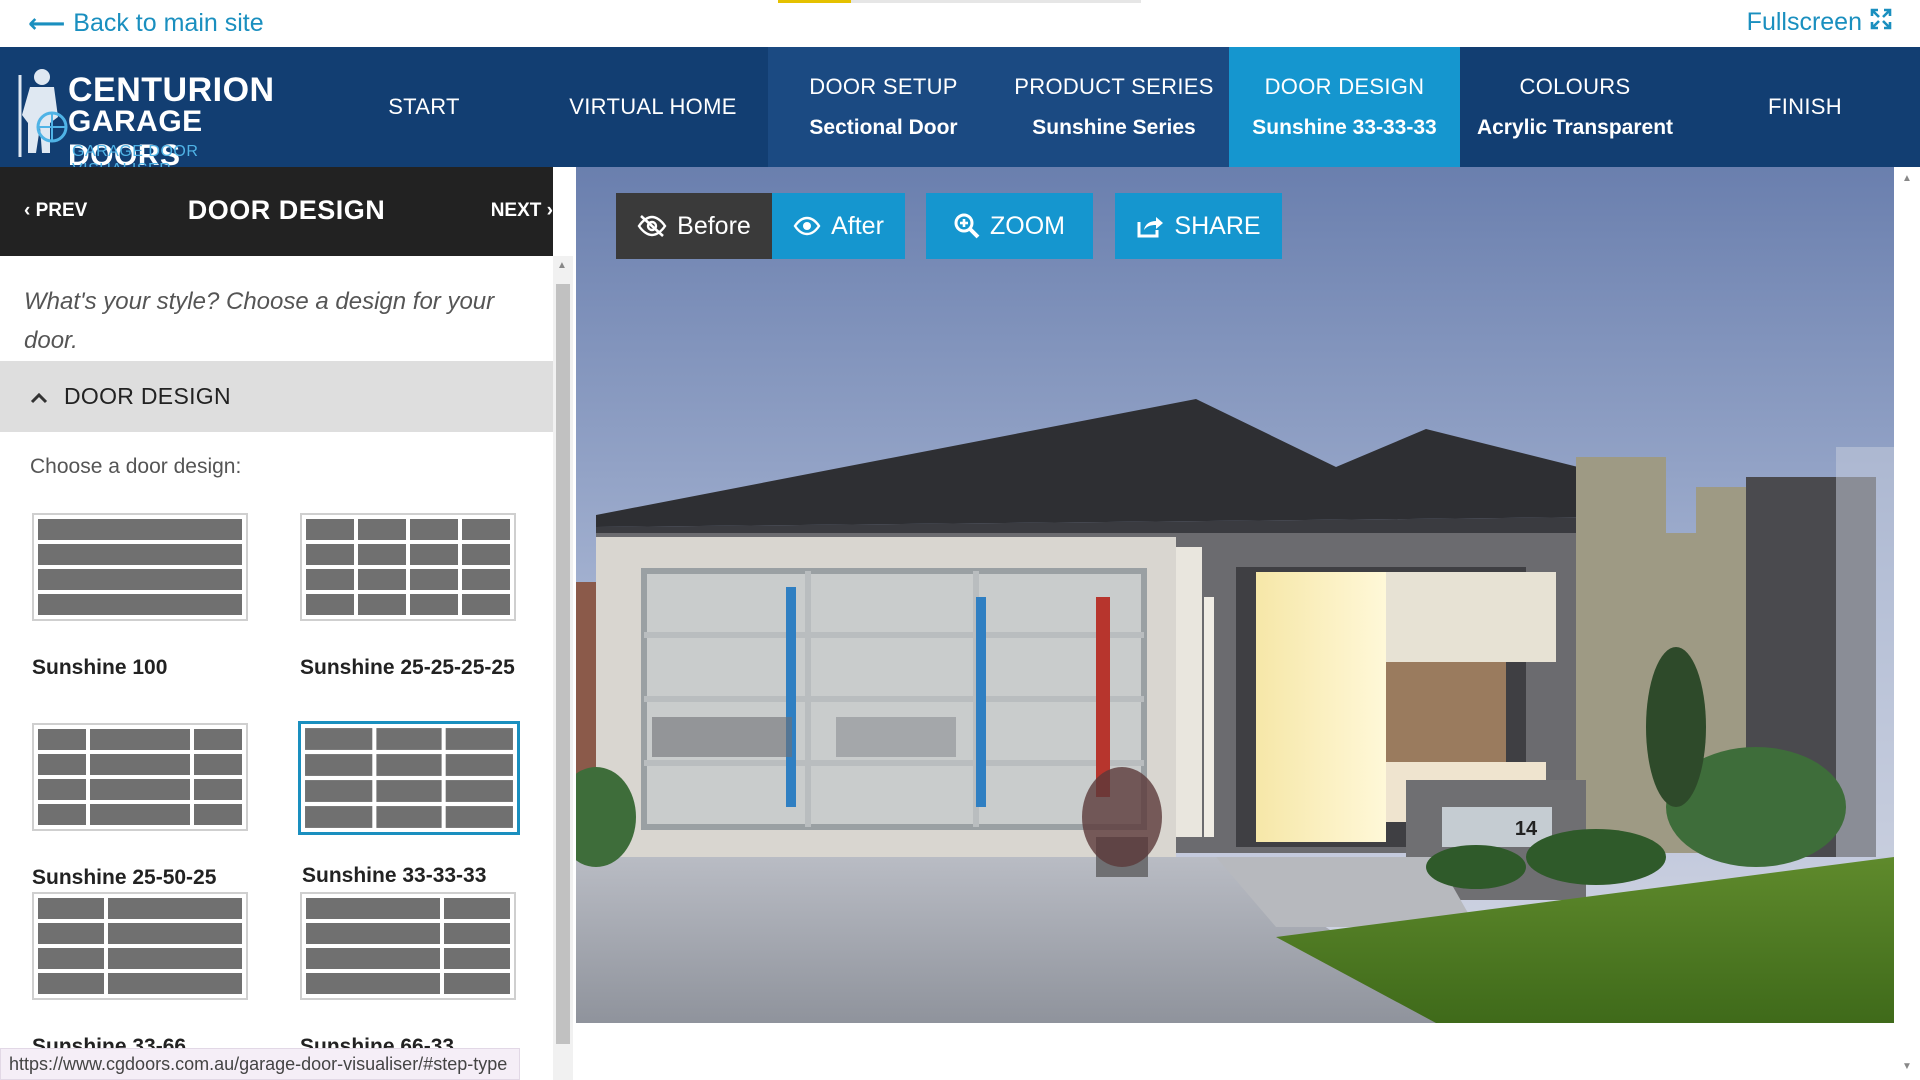 This screenshot has height=1080, width=1920. I want to click on eye-slash-icon, so click(652, 226).